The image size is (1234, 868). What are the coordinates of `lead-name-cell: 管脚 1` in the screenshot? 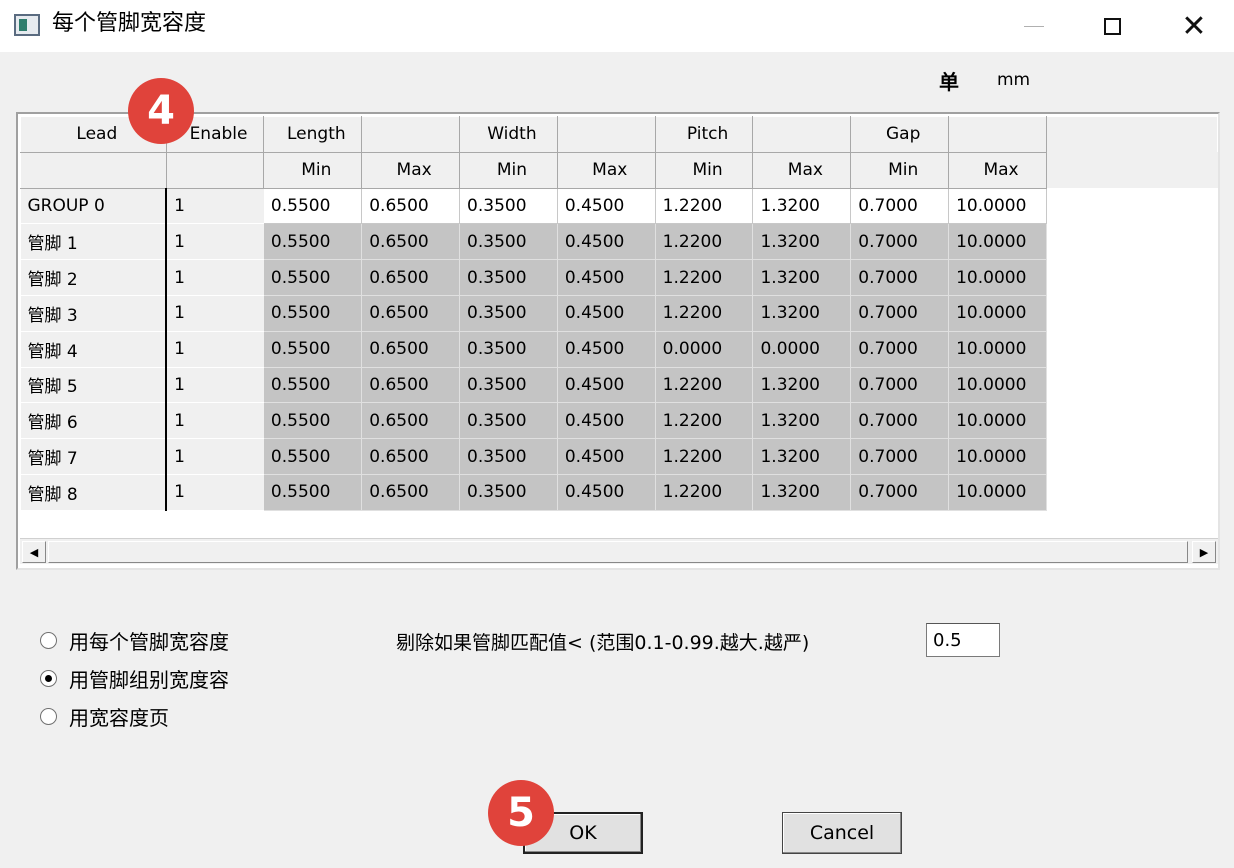 It's located at (93, 242).